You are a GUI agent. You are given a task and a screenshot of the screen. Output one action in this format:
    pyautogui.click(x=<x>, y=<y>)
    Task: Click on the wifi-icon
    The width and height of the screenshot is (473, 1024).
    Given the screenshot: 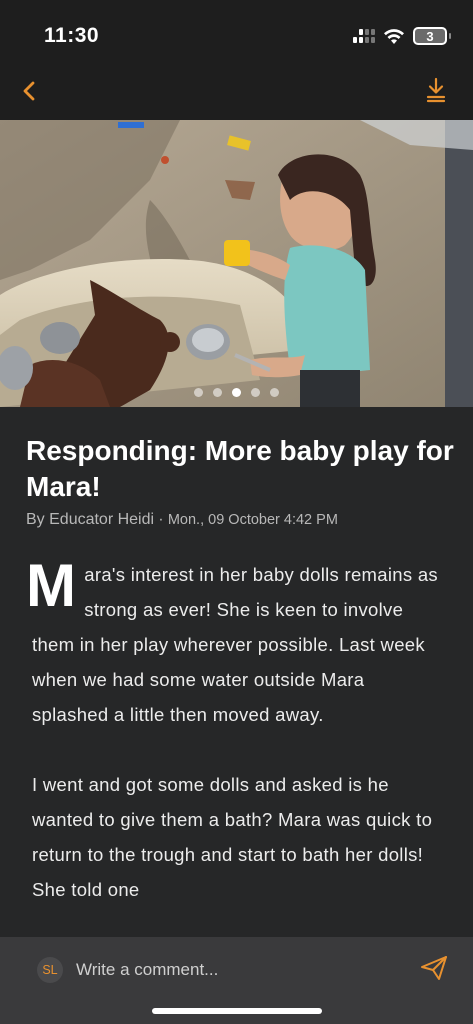 What is the action you would take?
    pyautogui.click(x=394, y=36)
    